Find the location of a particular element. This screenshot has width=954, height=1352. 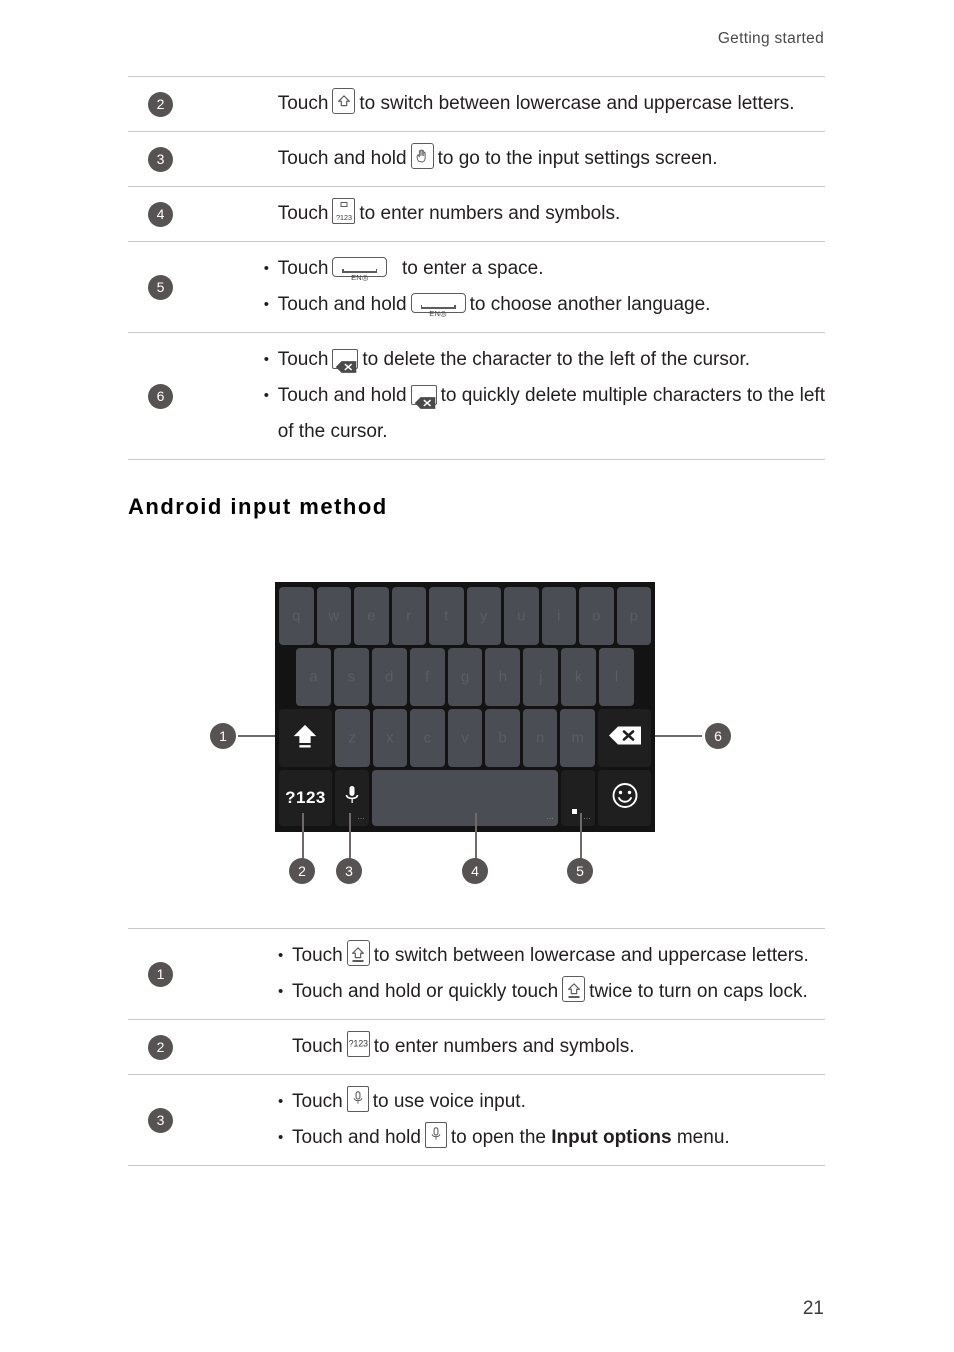

delete-glyph-wrap is located at coordinates (424, 398).